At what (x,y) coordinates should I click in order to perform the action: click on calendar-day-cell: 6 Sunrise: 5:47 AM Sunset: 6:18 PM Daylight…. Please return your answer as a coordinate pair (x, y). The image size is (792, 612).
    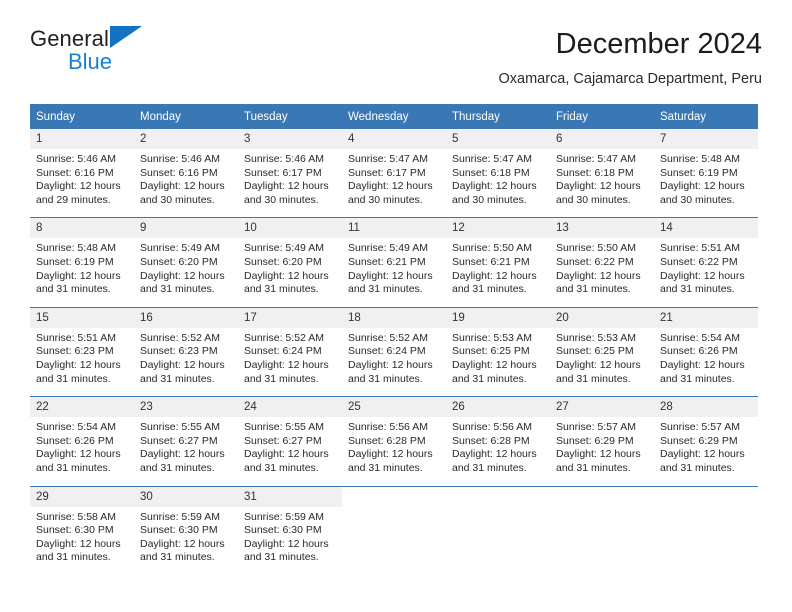
    Looking at the image, I should click on (602, 173).